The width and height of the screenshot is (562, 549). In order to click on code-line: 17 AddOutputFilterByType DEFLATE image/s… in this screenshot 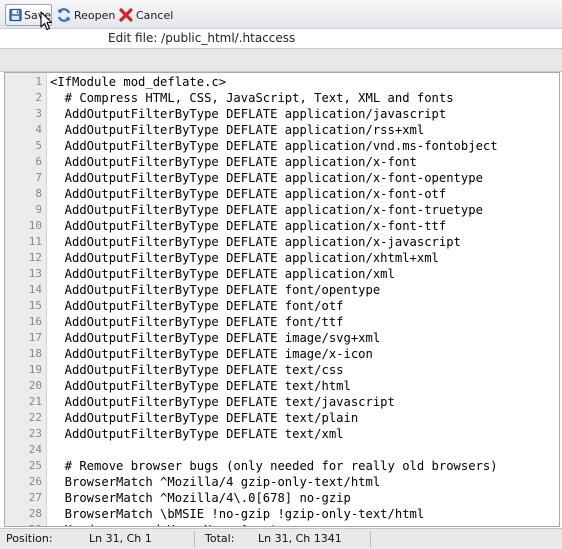, I will do `click(282, 338)`.